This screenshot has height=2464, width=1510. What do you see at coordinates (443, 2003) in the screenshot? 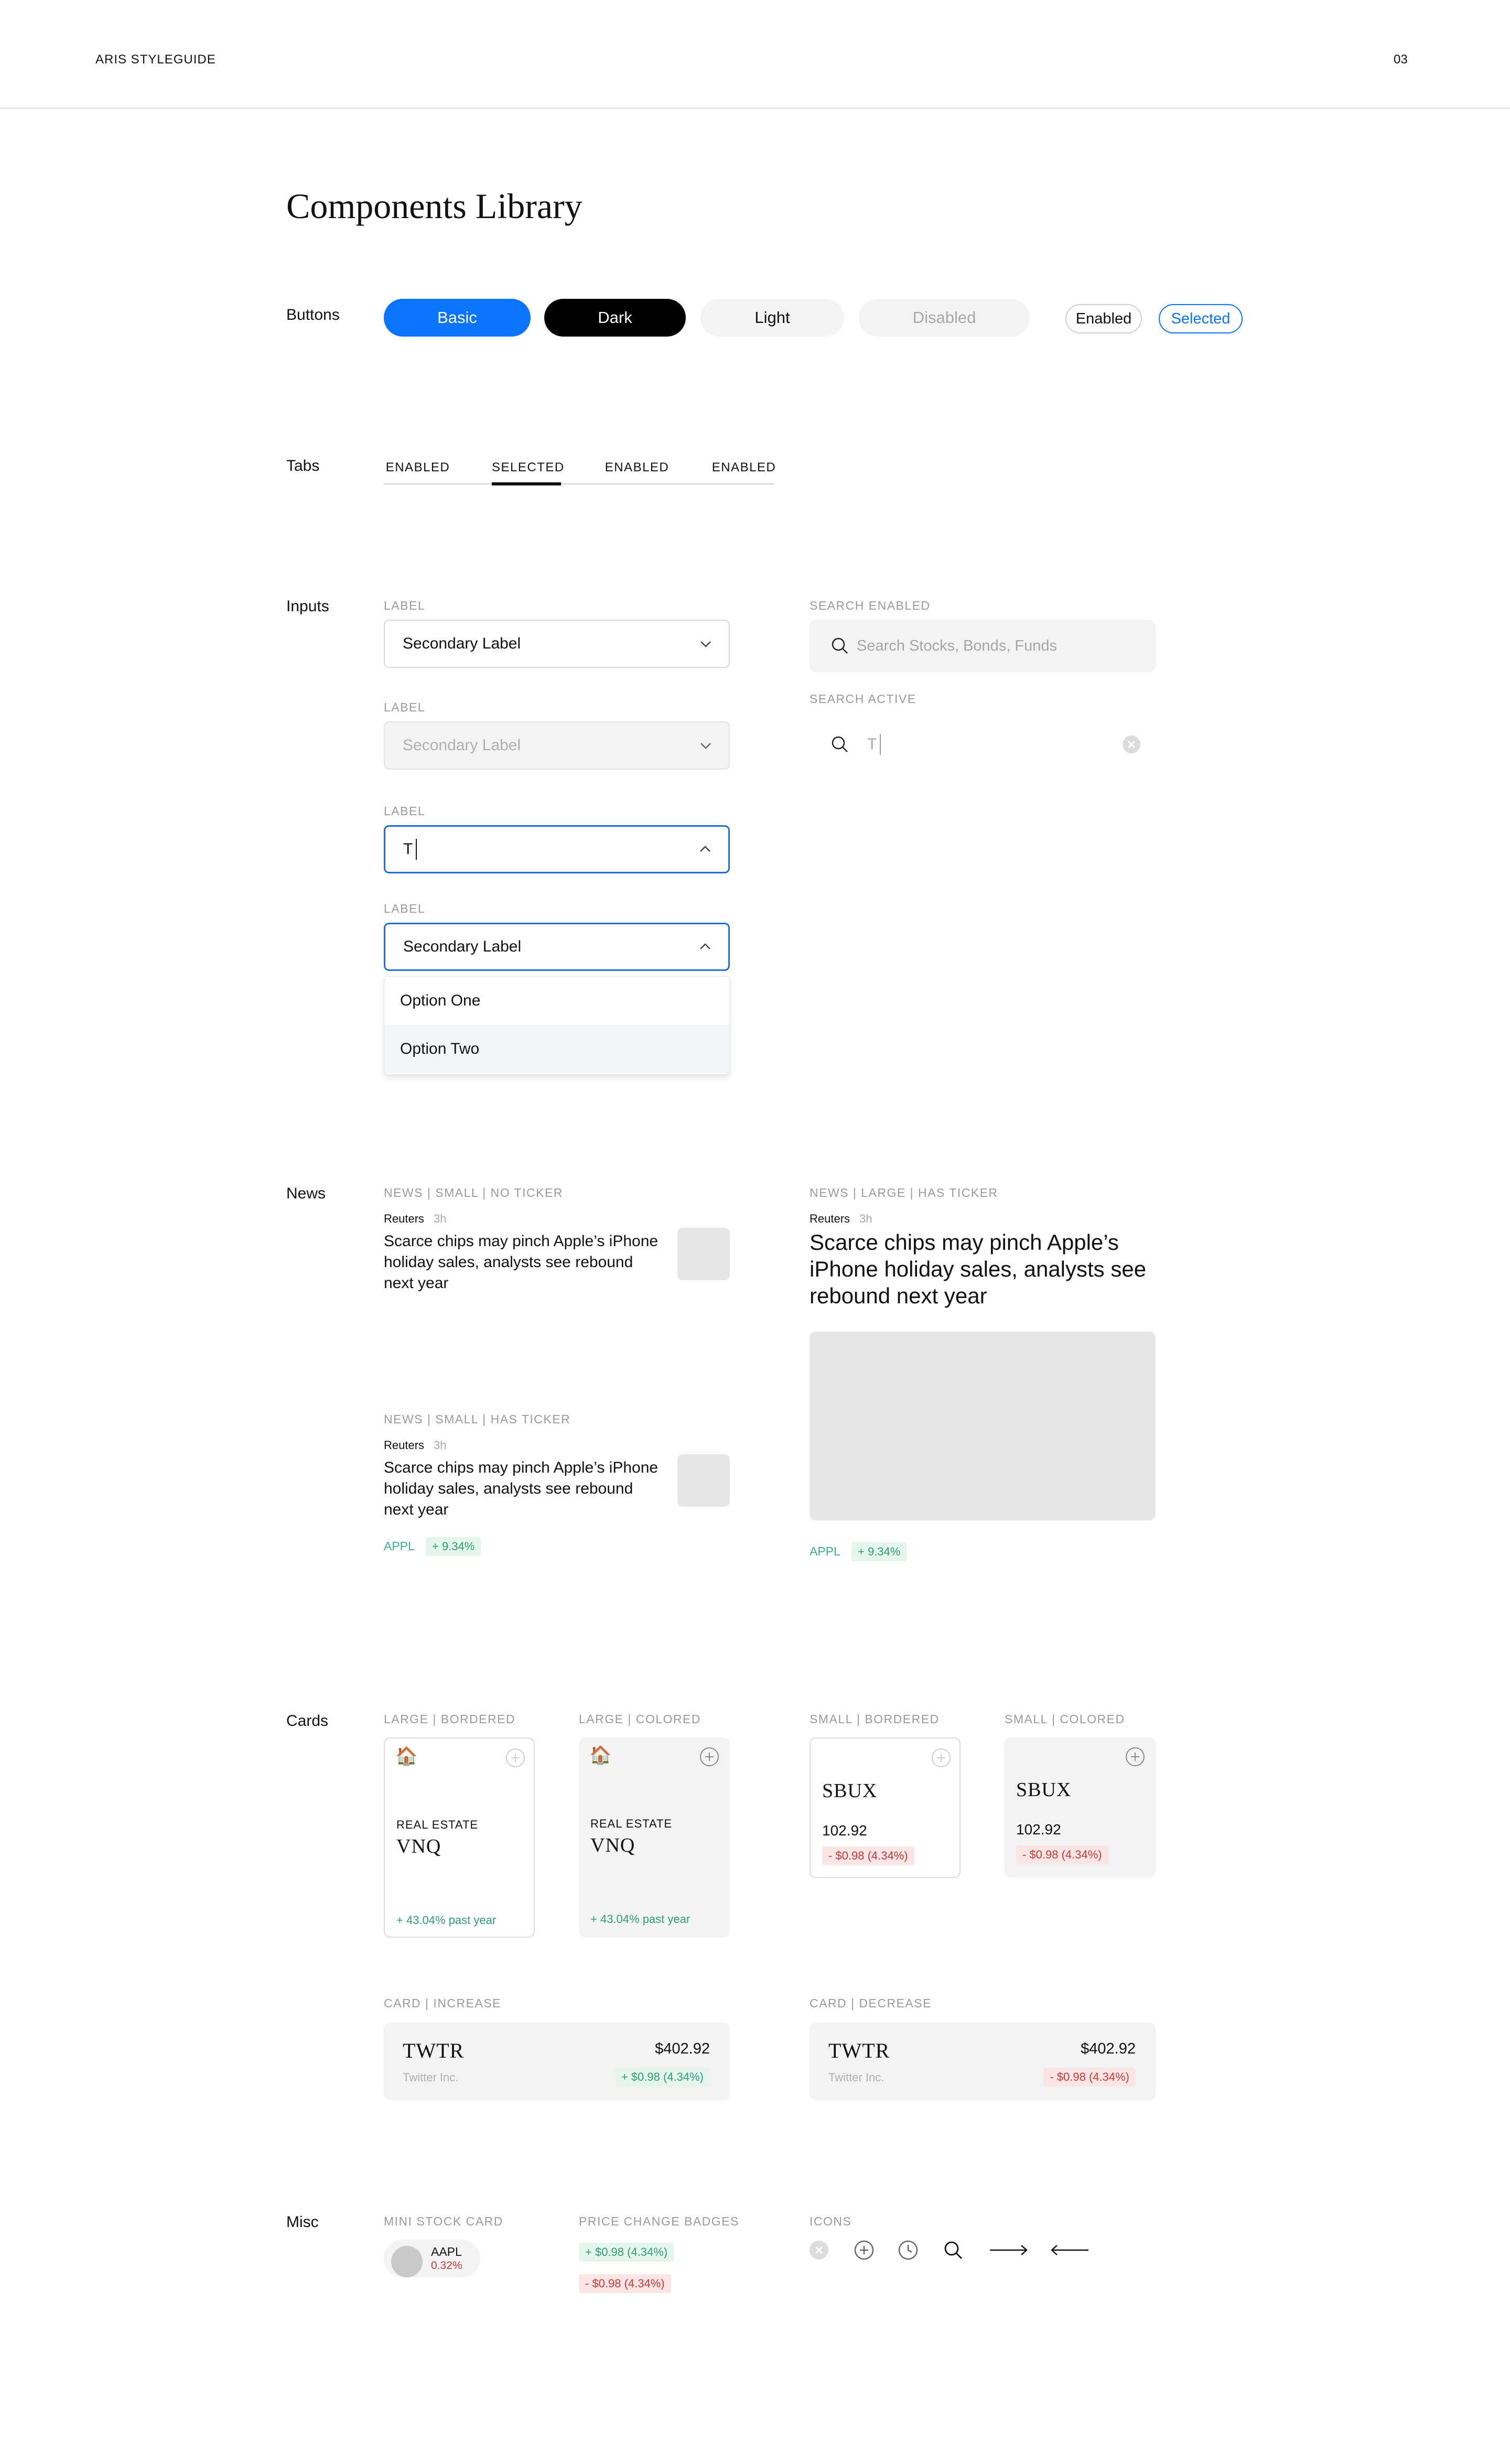
I see `card-variant-label: CARD | INCREASE` at bounding box center [443, 2003].